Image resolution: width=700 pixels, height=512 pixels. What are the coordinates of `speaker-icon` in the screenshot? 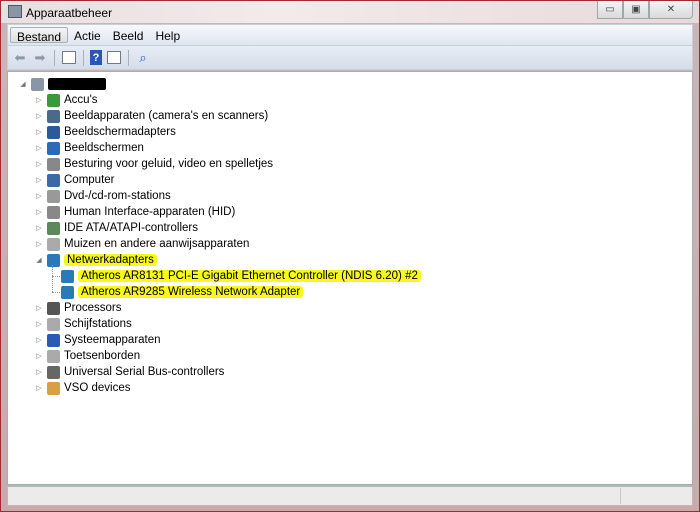 It's located at (53, 164).